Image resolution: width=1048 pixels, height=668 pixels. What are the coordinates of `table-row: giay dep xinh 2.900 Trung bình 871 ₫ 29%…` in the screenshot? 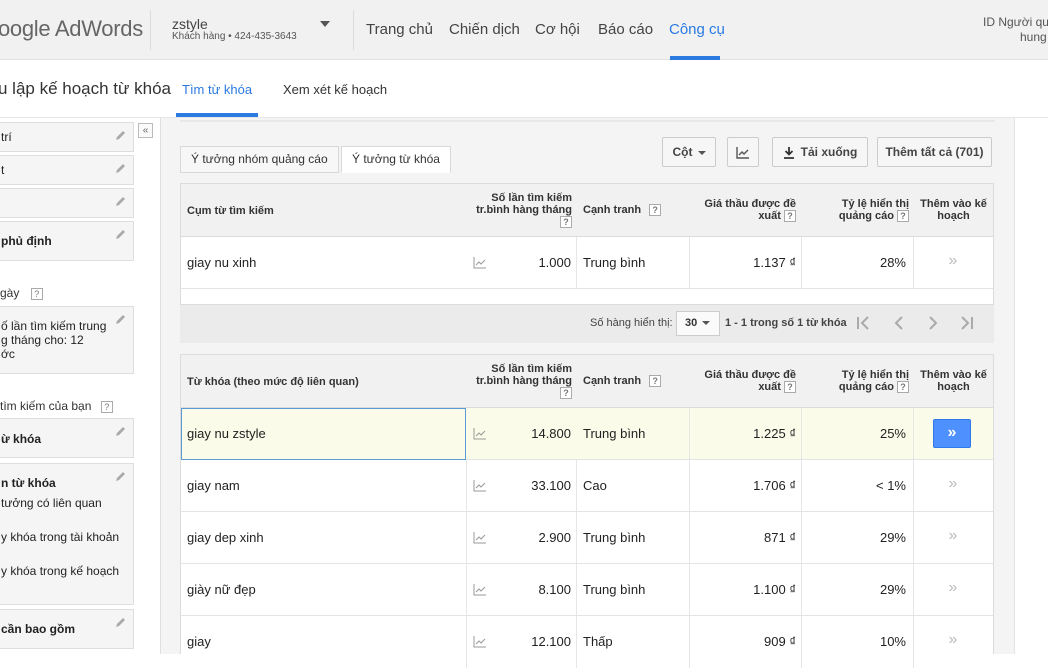 It's located at (587, 538).